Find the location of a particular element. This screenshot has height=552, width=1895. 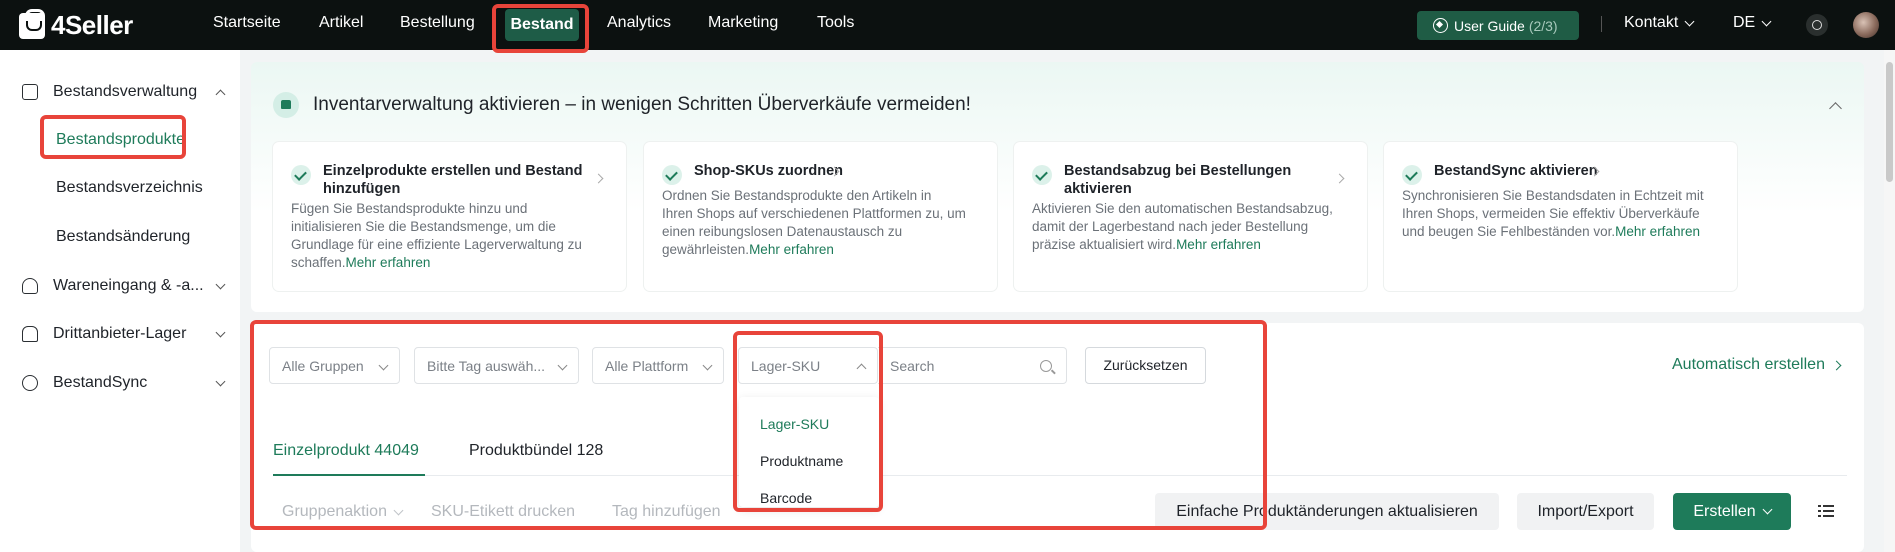

auto-create-link: Automatisch erstellen is located at coordinates (1757, 365).